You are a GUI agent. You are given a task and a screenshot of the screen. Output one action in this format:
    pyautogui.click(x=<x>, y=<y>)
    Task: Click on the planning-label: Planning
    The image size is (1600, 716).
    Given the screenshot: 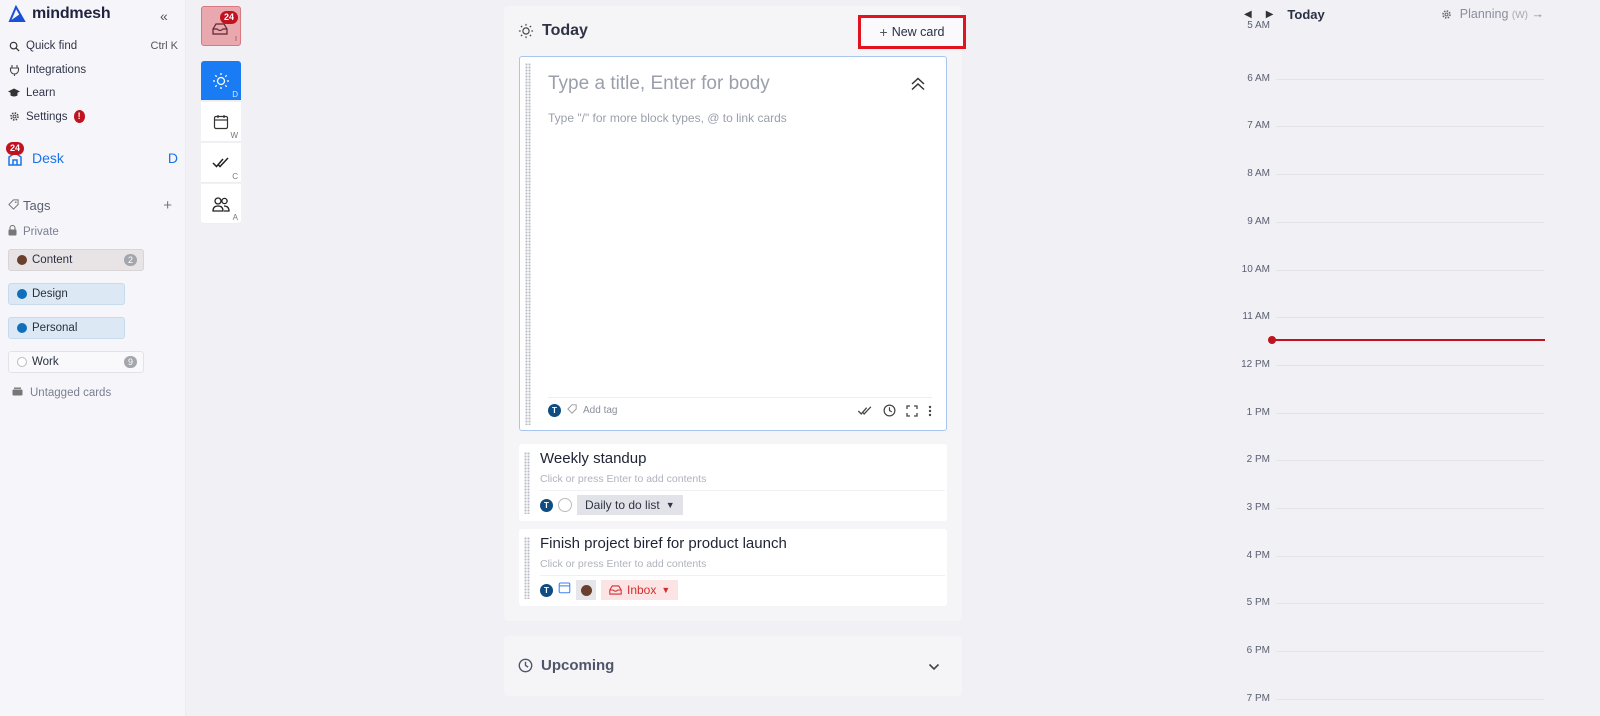 What is the action you would take?
    pyautogui.click(x=1484, y=14)
    